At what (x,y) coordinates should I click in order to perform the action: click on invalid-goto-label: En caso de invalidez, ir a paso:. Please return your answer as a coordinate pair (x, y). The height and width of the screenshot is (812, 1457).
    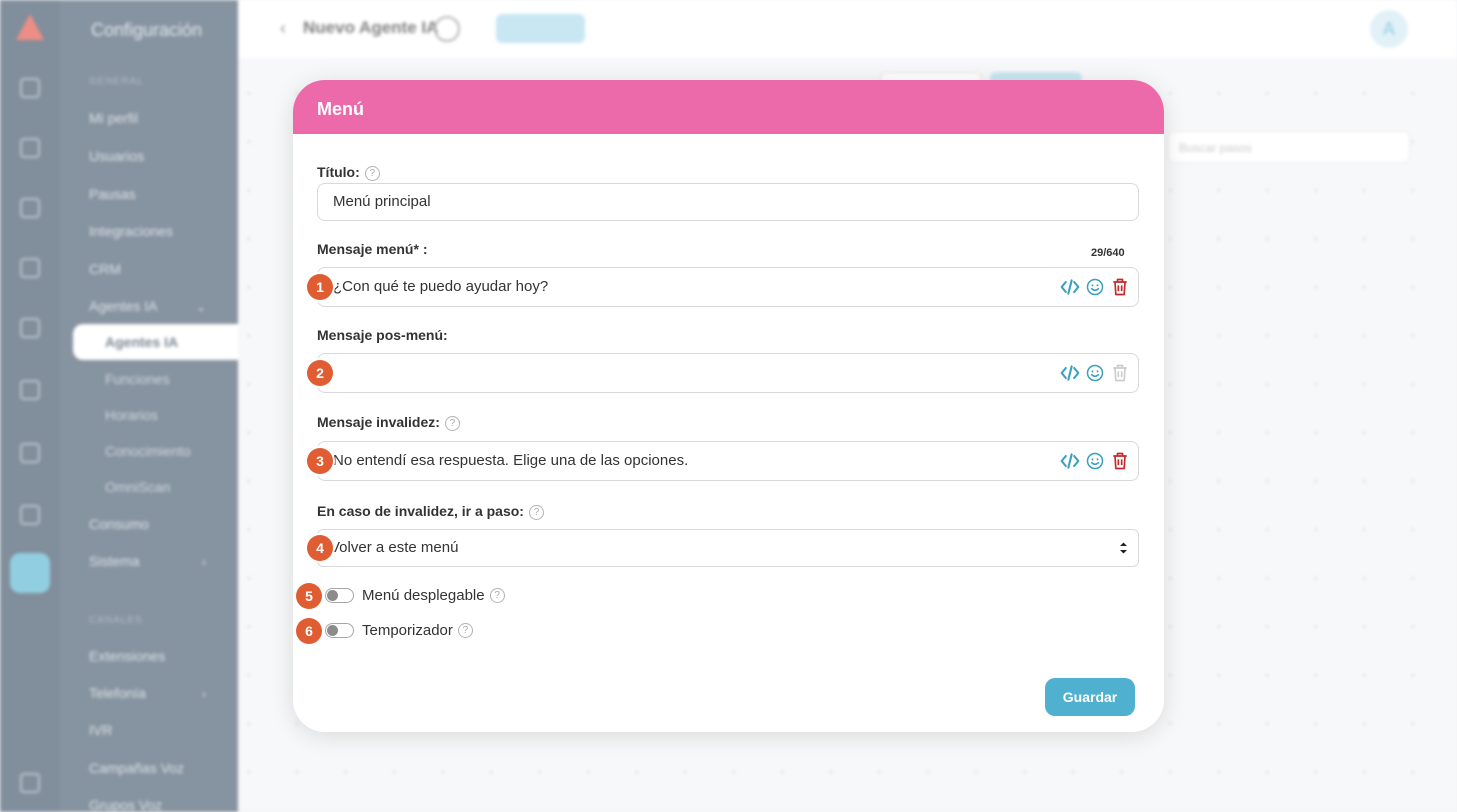
    Looking at the image, I should click on (420, 511).